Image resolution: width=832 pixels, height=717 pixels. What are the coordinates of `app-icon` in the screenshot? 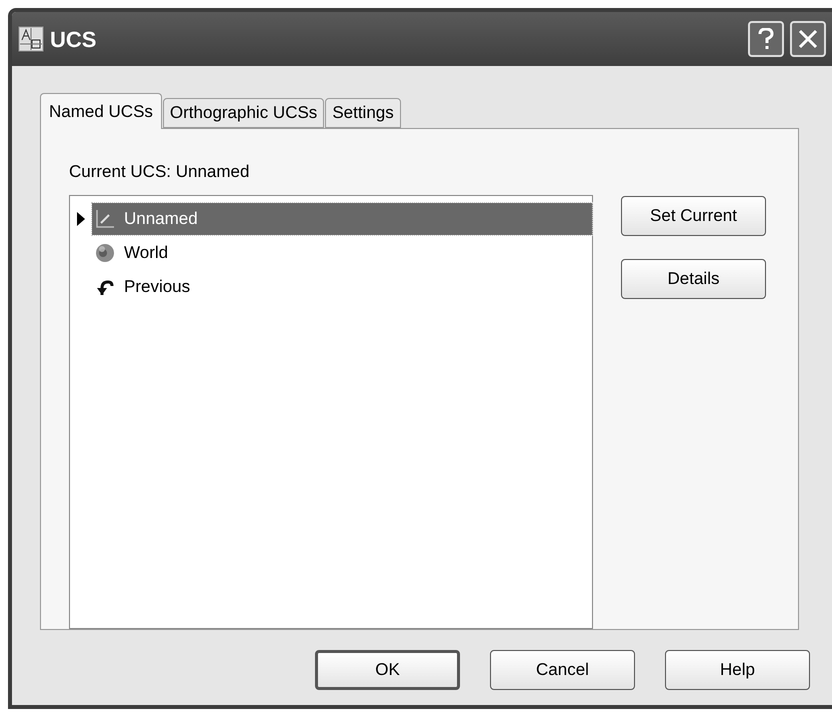 It's located at (31, 39).